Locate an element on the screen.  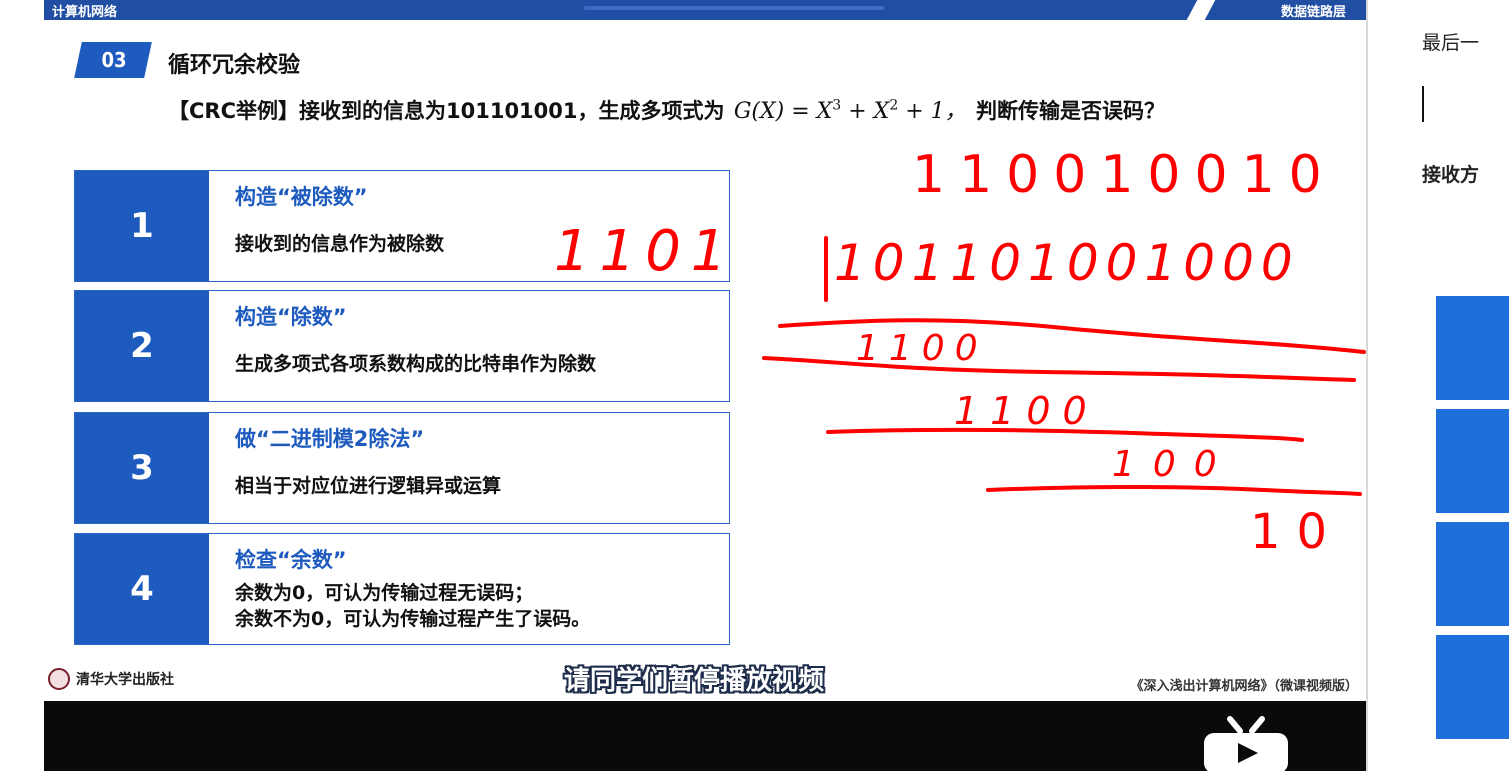
top-bar-crumb: 计算机网络 is located at coordinates (85, 12).